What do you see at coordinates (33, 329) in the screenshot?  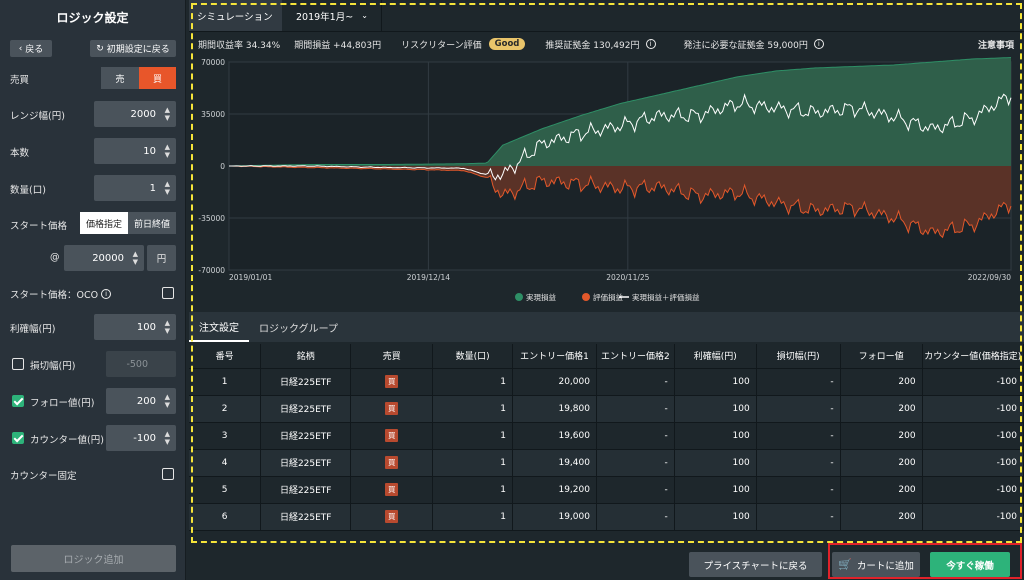 I see `profit-label: 利確幅(円)` at bounding box center [33, 329].